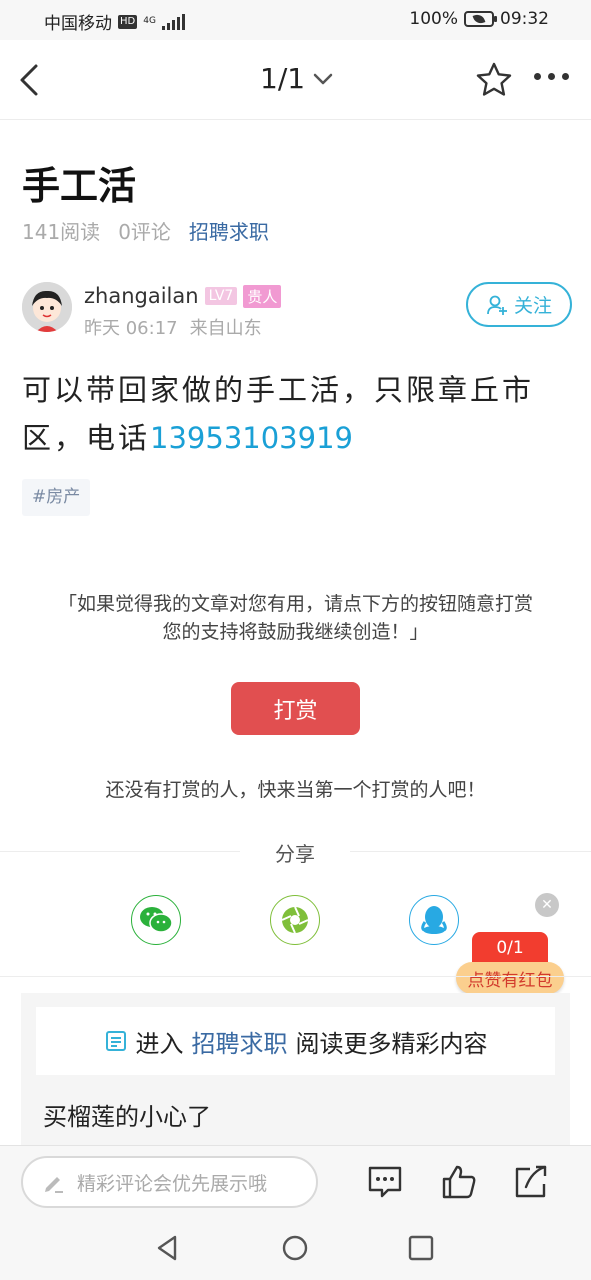  I want to click on system-nav-bar, so click(295, 1248).